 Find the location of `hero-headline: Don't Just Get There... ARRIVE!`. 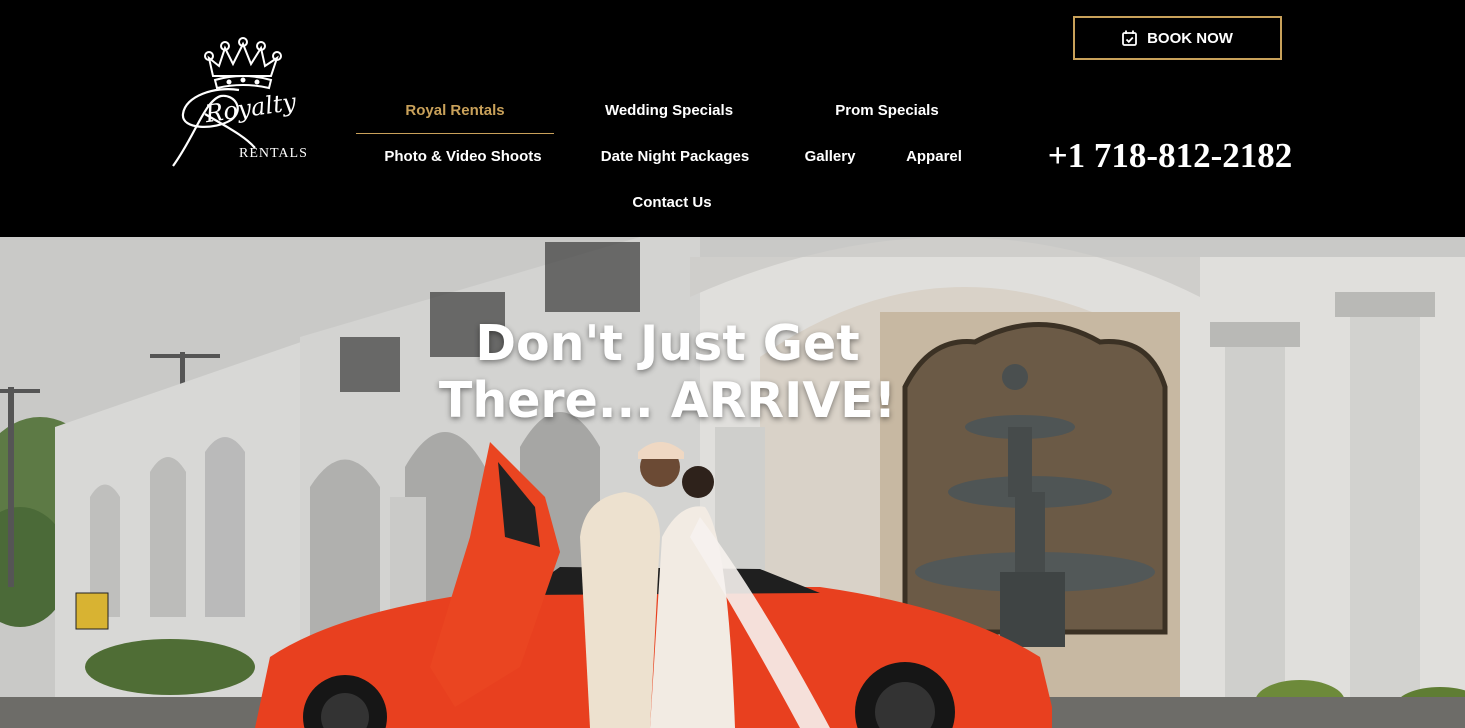

hero-headline: Don't Just Get There... ARRIVE! is located at coordinates (667, 372).